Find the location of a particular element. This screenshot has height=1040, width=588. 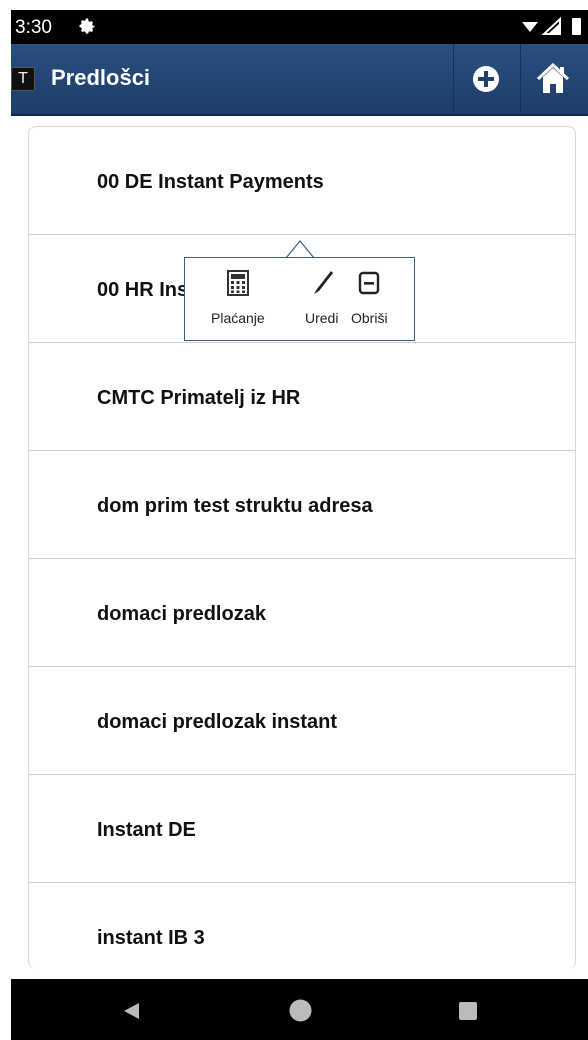

list-item-label: dom prim test struktu adresa is located at coordinates (235, 506).